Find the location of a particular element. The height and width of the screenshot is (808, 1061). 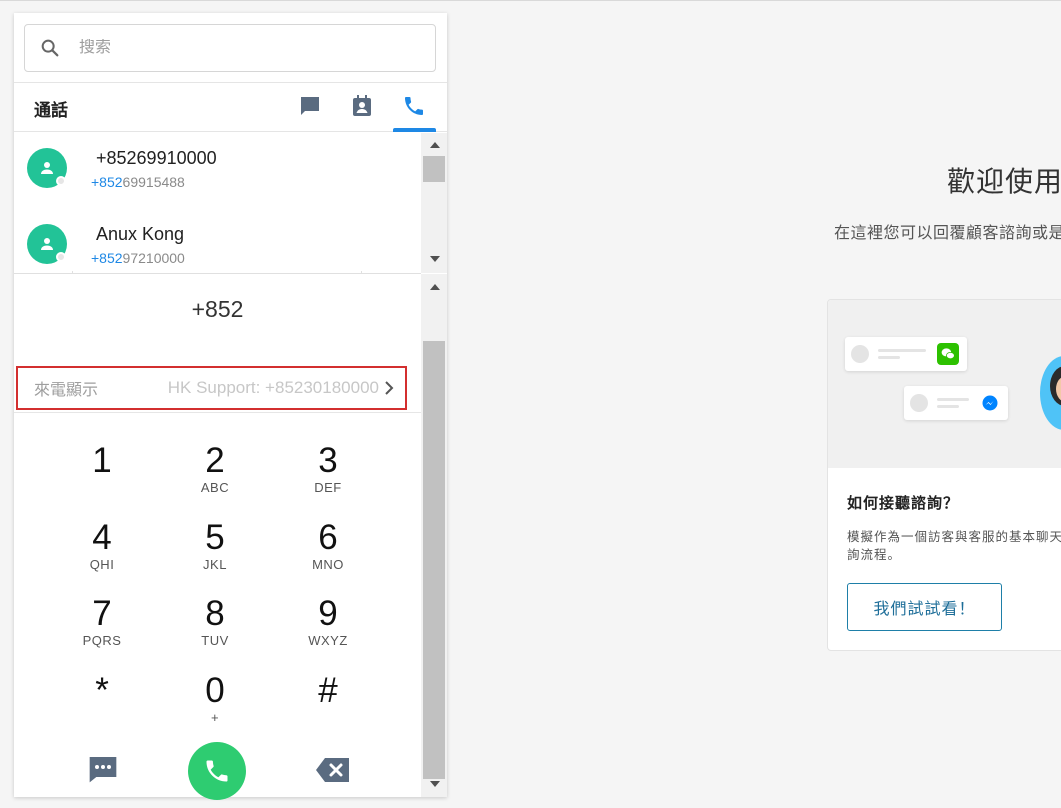

key-letters: DEF is located at coordinates (328, 487).